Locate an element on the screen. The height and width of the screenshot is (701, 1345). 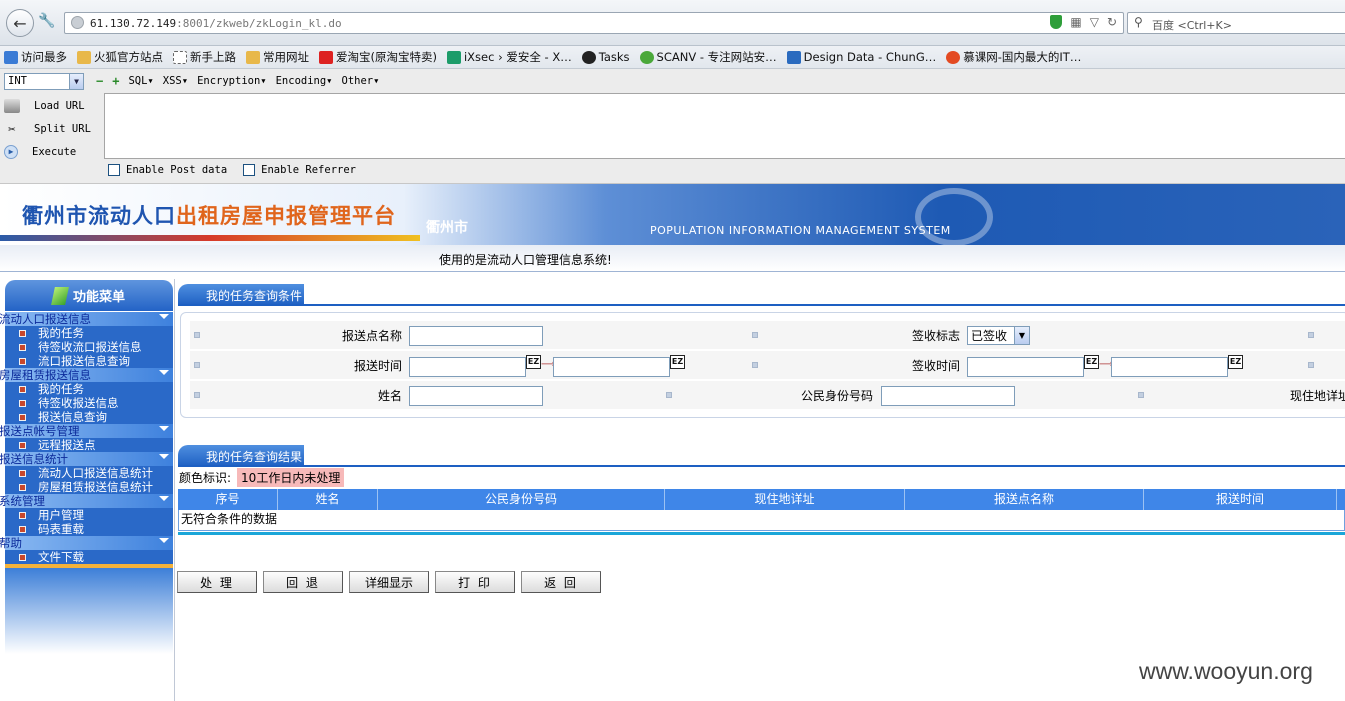
bookmark-item: 新手上路 is located at coordinates (204, 57).